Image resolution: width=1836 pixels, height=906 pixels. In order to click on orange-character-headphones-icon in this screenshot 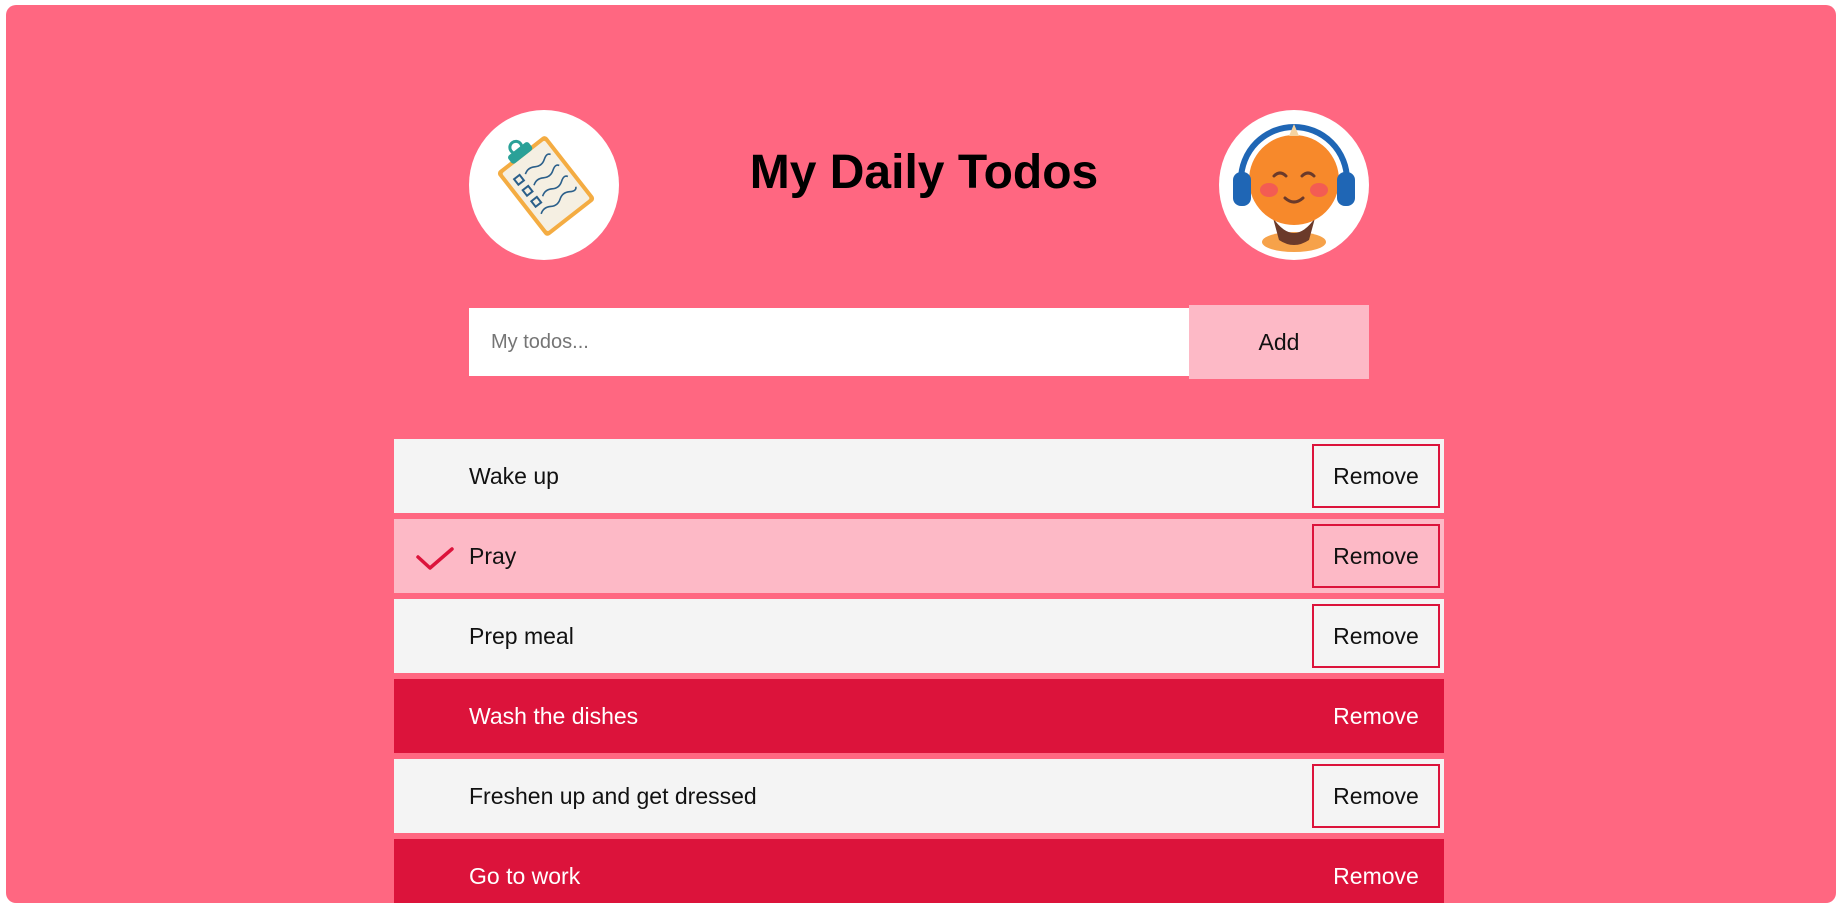, I will do `click(1294, 185)`.